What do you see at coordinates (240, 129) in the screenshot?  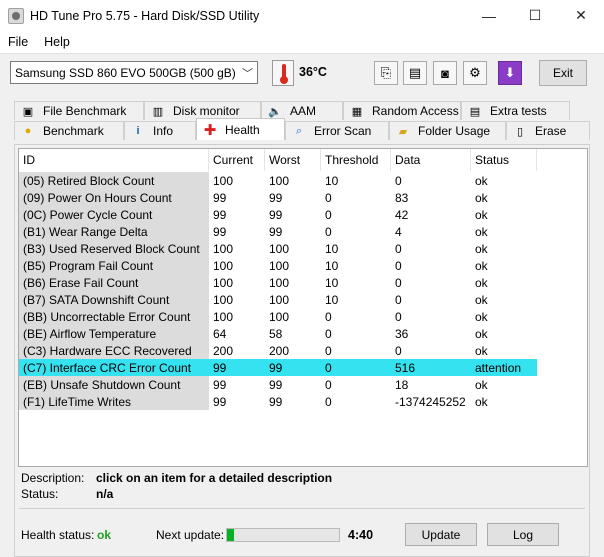 I see `tab-health: ✚ Health` at bounding box center [240, 129].